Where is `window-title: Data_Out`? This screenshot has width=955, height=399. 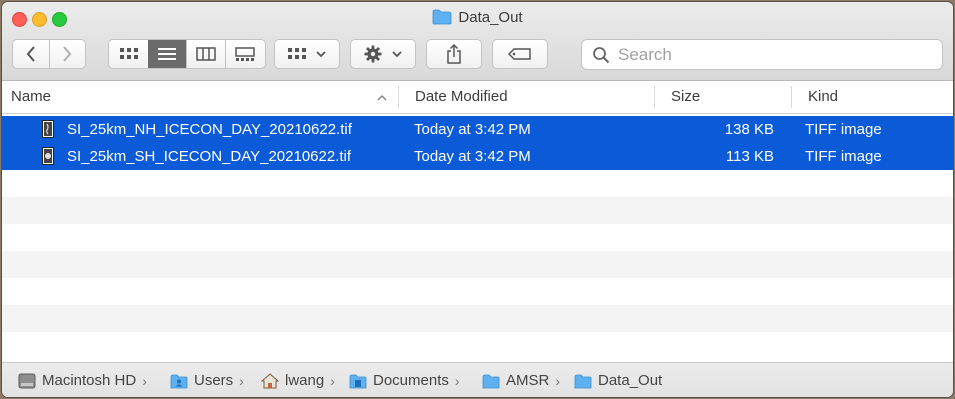 window-title: Data_Out is located at coordinates (477, 17).